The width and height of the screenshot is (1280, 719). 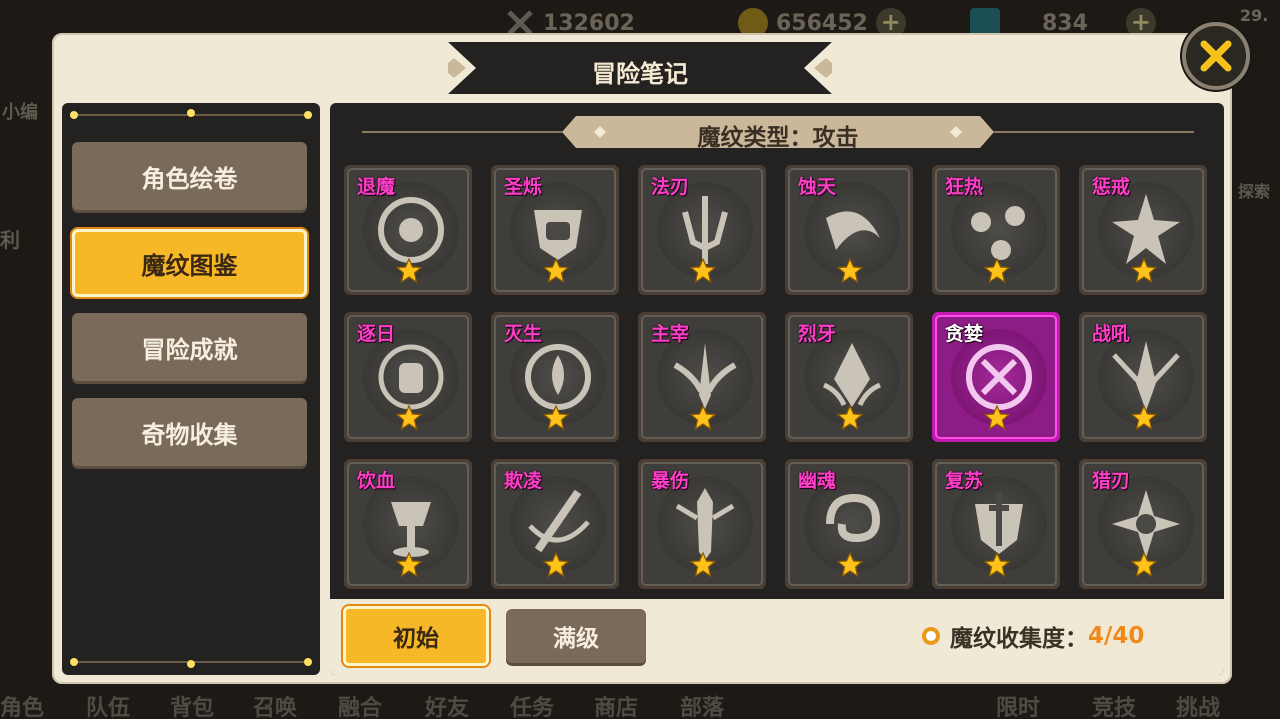 I want to click on rune-card: 暴伤, so click(x=702, y=524).